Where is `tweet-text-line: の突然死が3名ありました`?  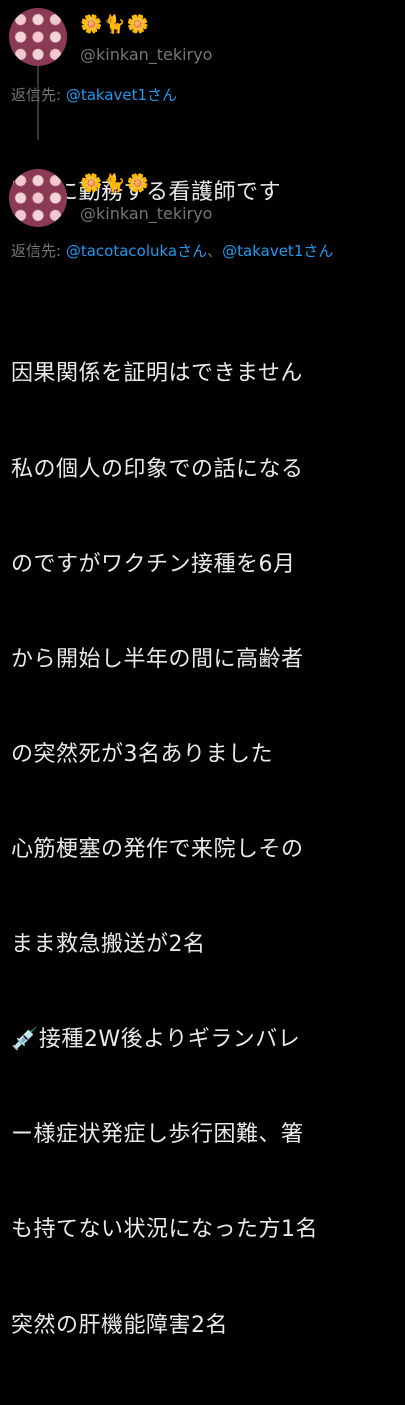 tweet-text-line: の突然死が3名ありました is located at coordinates (142, 754).